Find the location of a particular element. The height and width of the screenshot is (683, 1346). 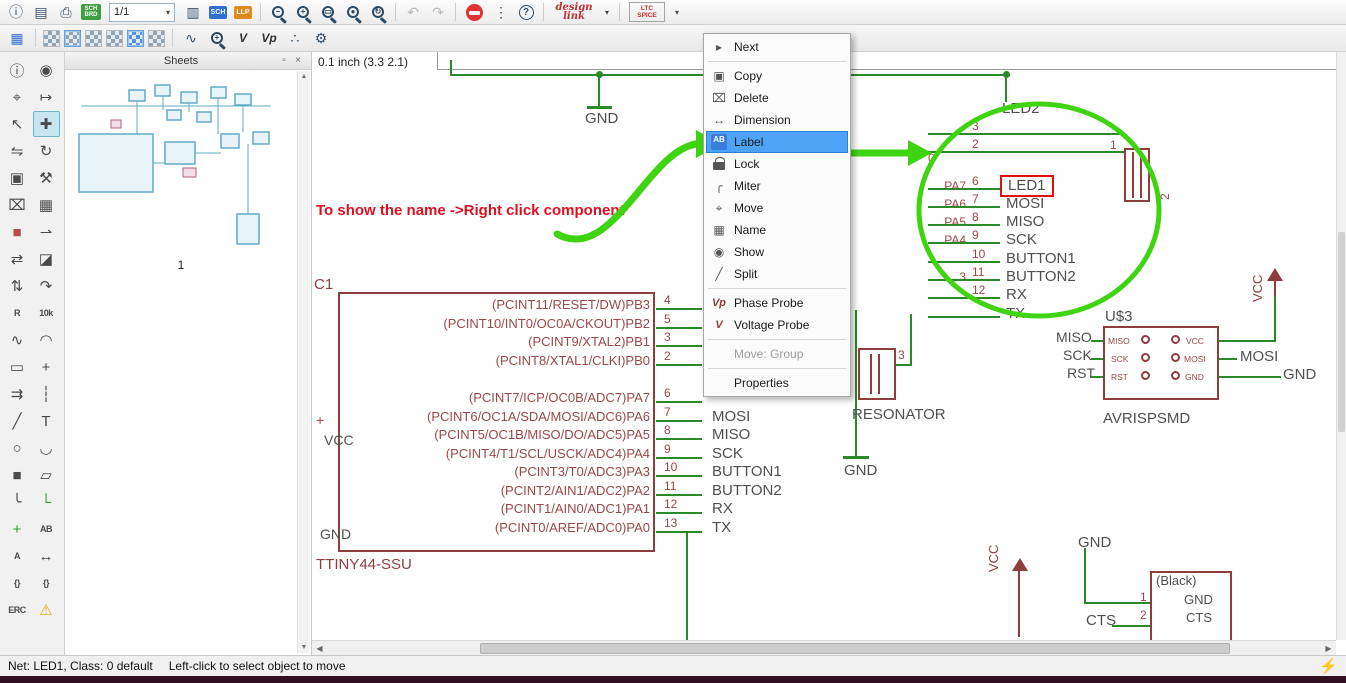

paste-tool: ↷ is located at coordinates (46, 286).